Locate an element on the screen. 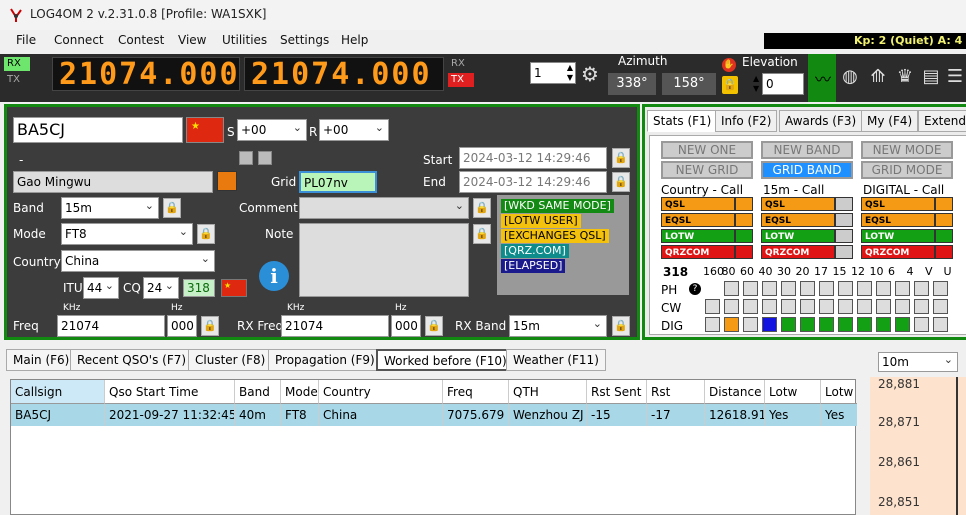 The image size is (966, 515). end-time-input: 2024-03-12 14:29:46 is located at coordinates (533, 182).